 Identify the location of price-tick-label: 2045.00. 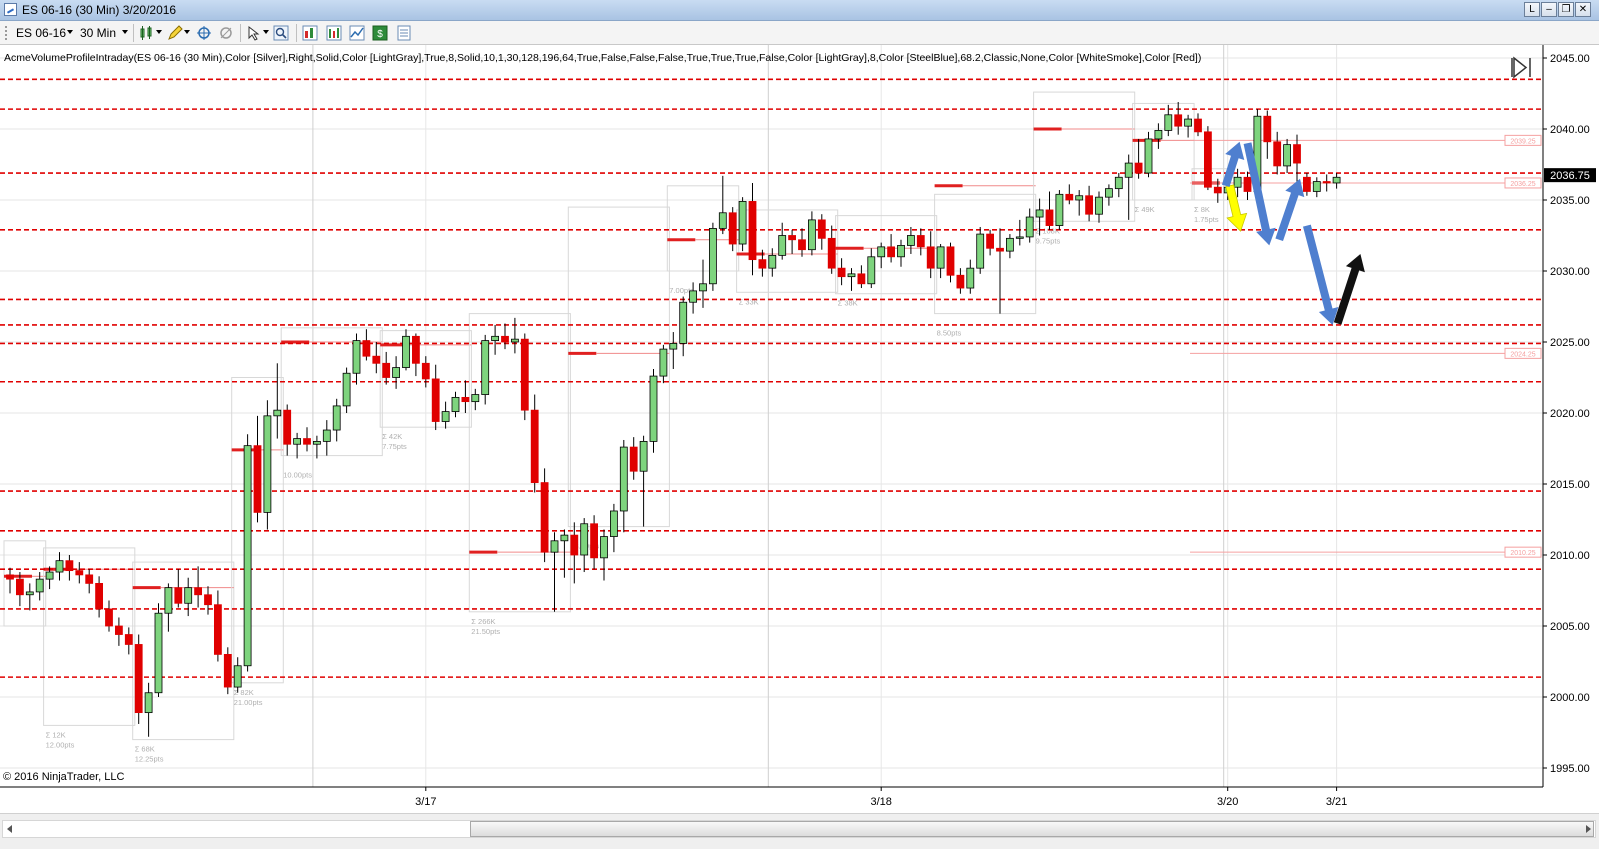
(1570, 59).